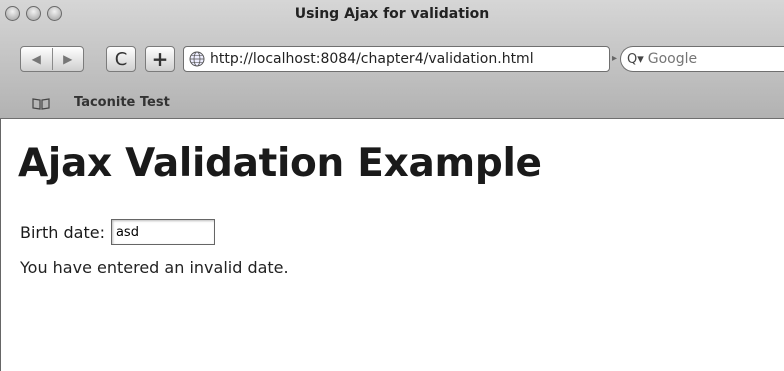 The height and width of the screenshot is (371, 784). Describe the element at coordinates (68, 59) in the screenshot. I see `forward-arrow-icon: ▶` at that location.